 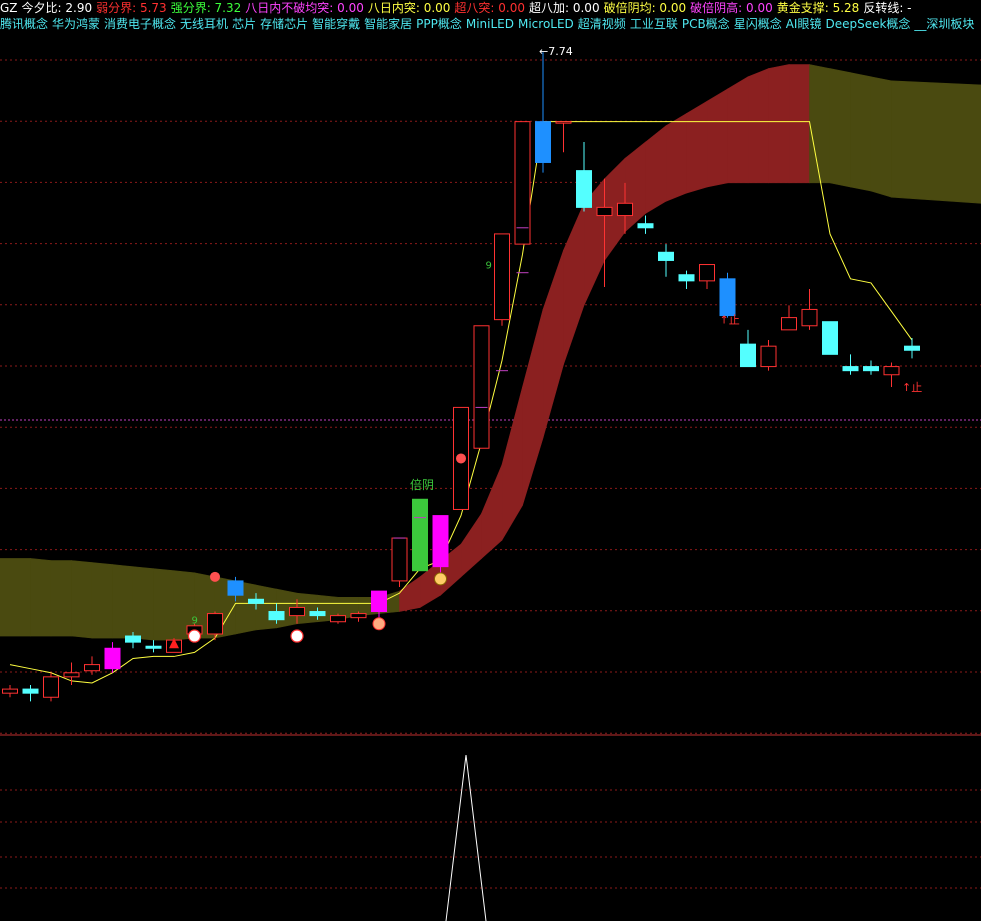 I want to click on concept-tag: 星闪概念, so click(x=757, y=24).